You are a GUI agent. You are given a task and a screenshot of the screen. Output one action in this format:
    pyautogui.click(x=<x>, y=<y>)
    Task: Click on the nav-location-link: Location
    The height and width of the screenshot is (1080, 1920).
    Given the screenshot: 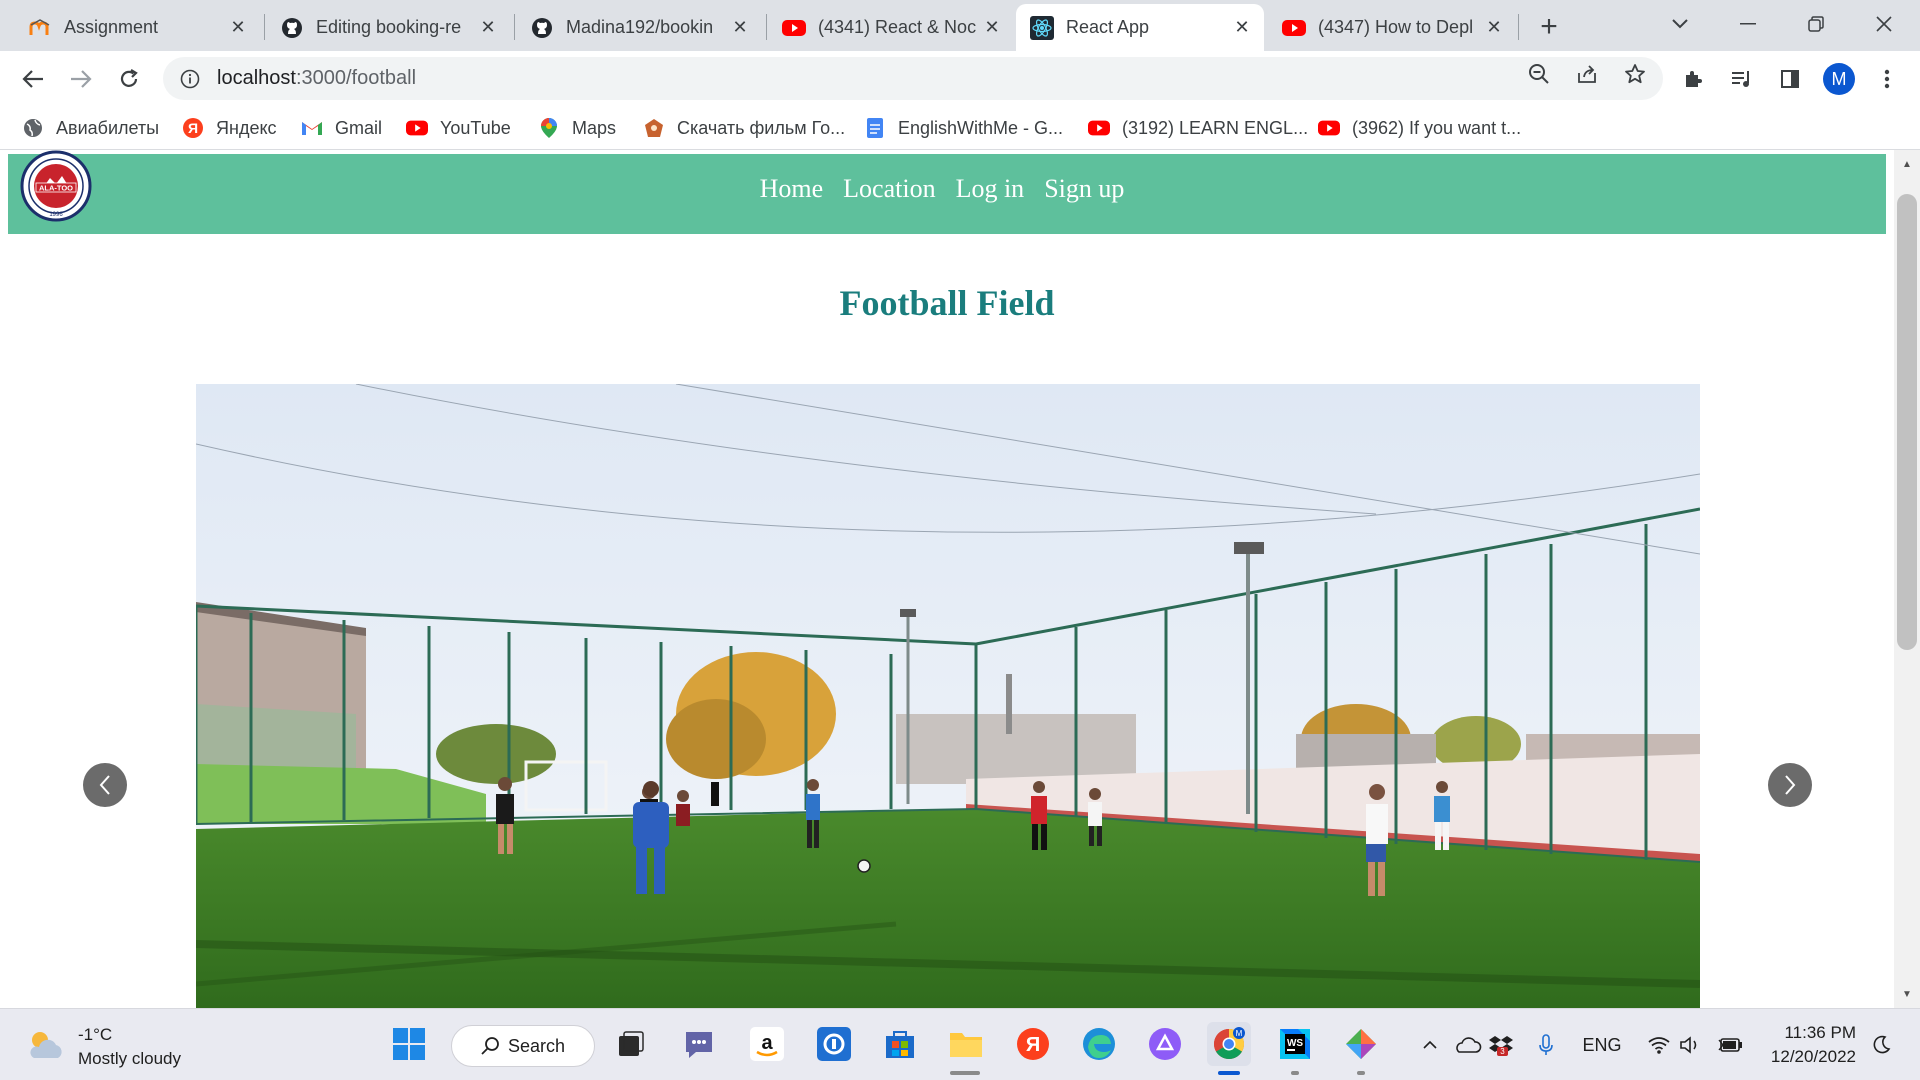 What is the action you would take?
    pyautogui.click(x=889, y=189)
    